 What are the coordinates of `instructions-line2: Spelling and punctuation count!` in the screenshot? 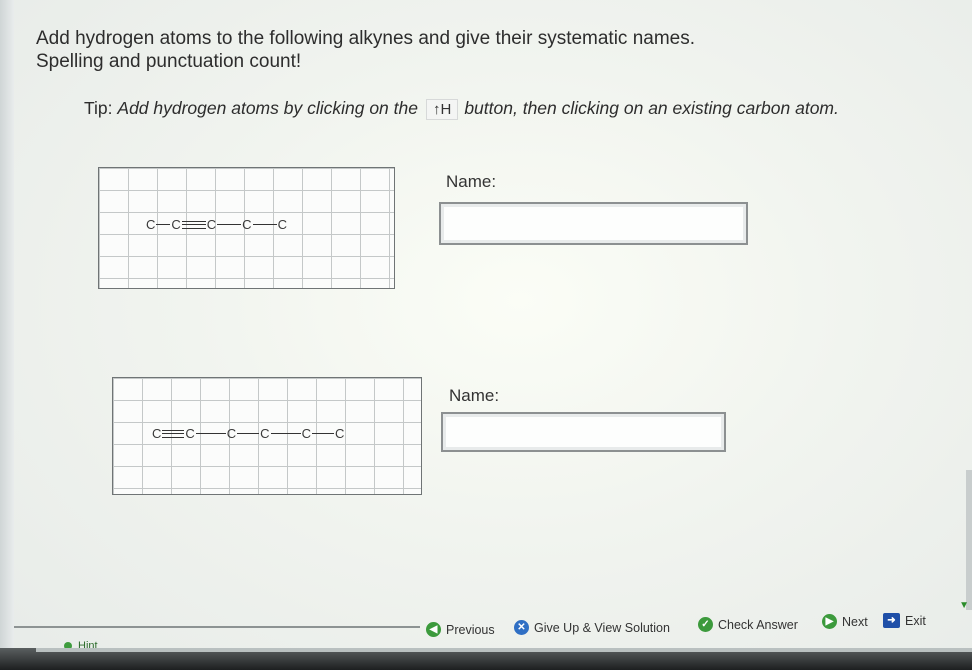 It's located at (169, 61).